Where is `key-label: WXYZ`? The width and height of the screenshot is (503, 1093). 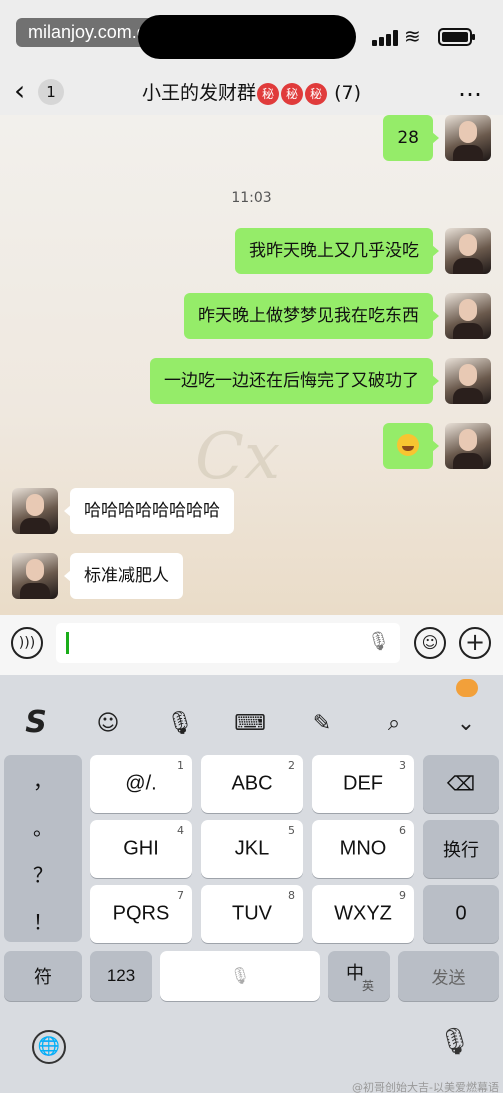 key-label: WXYZ is located at coordinates (363, 913).